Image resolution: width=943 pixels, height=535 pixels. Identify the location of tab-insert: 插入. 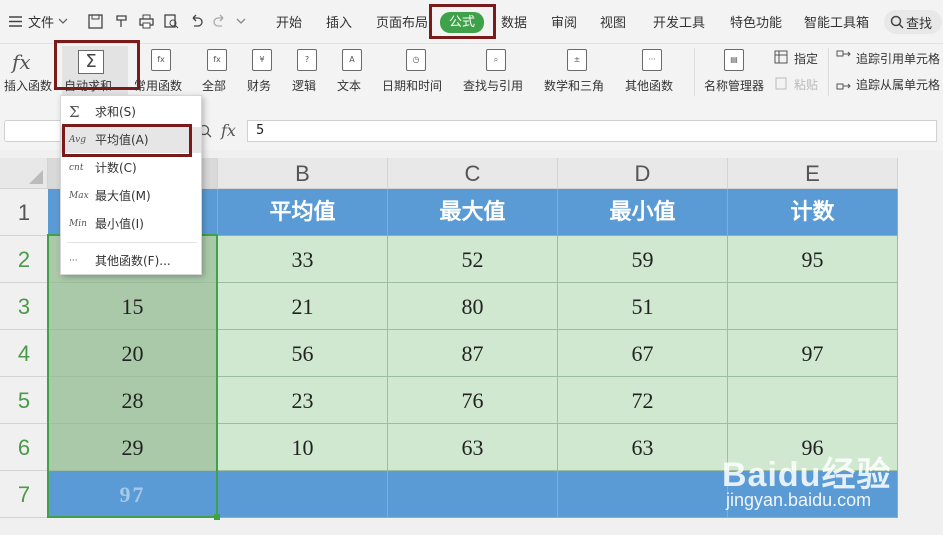
(339, 21).